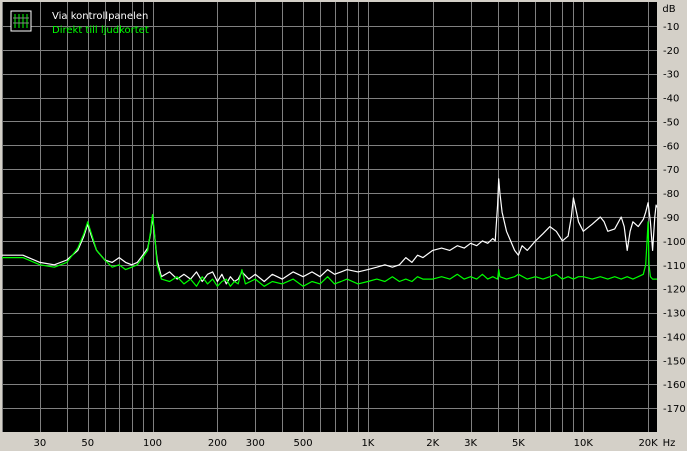  I want to click on y-tick-label: -60, so click(671, 146).